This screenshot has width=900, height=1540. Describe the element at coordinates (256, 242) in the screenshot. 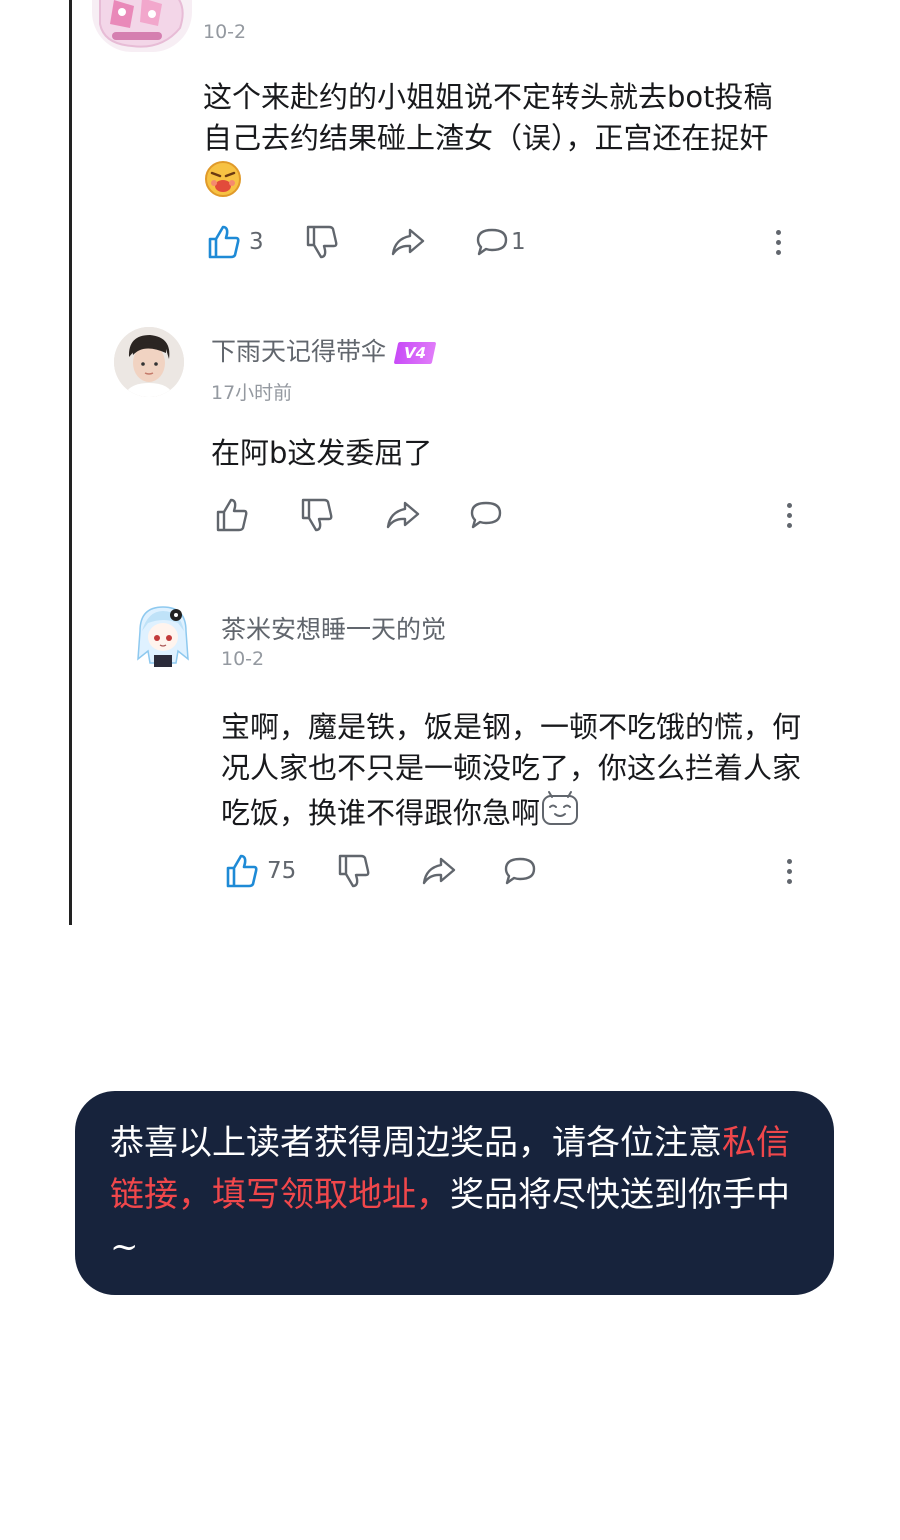

I see `like-count: 3` at that location.